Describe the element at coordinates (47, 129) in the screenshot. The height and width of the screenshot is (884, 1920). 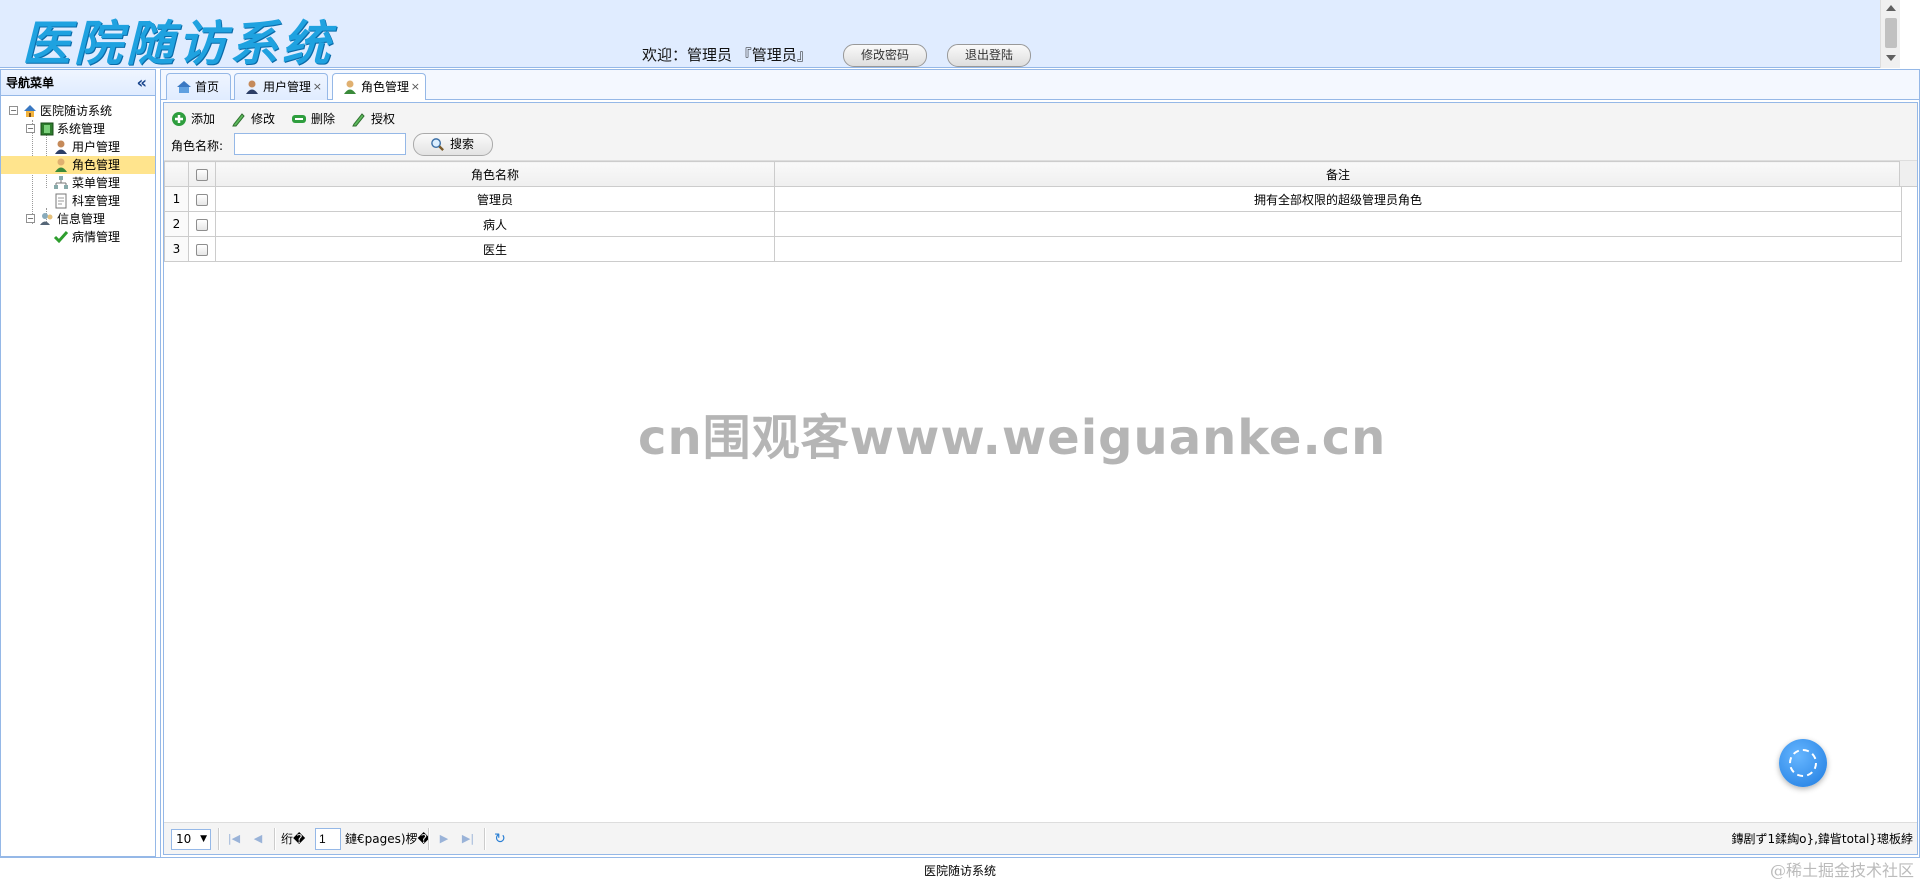
I see `folder-green-icon` at that location.